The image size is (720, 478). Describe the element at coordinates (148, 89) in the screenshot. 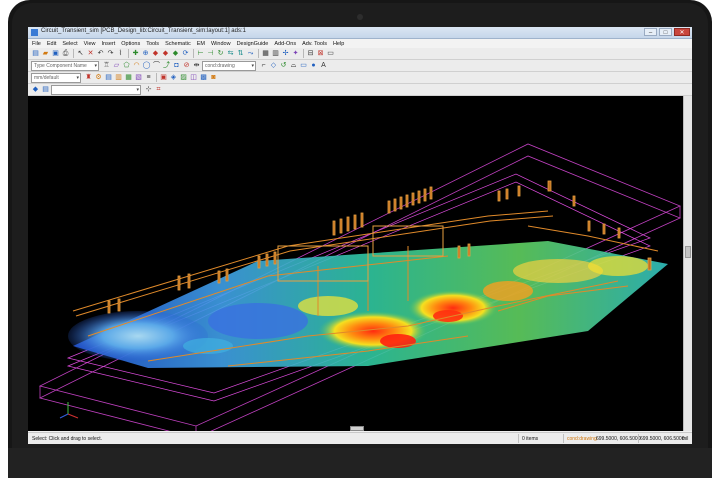

I see `snap-icon: ⊹` at that location.